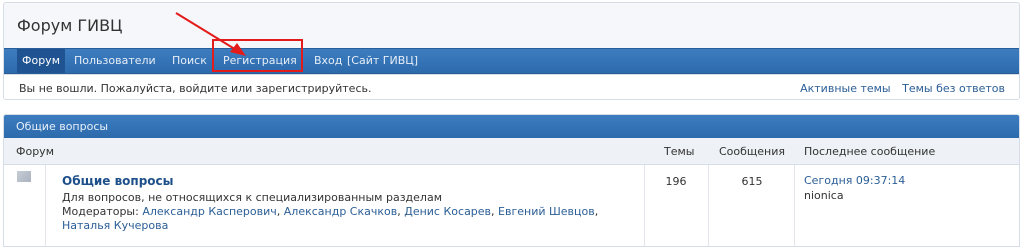 This screenshot has width=1024, height=247. What do you see at coordinates (752, 151) in the screenshot?
I see `column-posts: Сообщения` at bounding box center [752, 151].